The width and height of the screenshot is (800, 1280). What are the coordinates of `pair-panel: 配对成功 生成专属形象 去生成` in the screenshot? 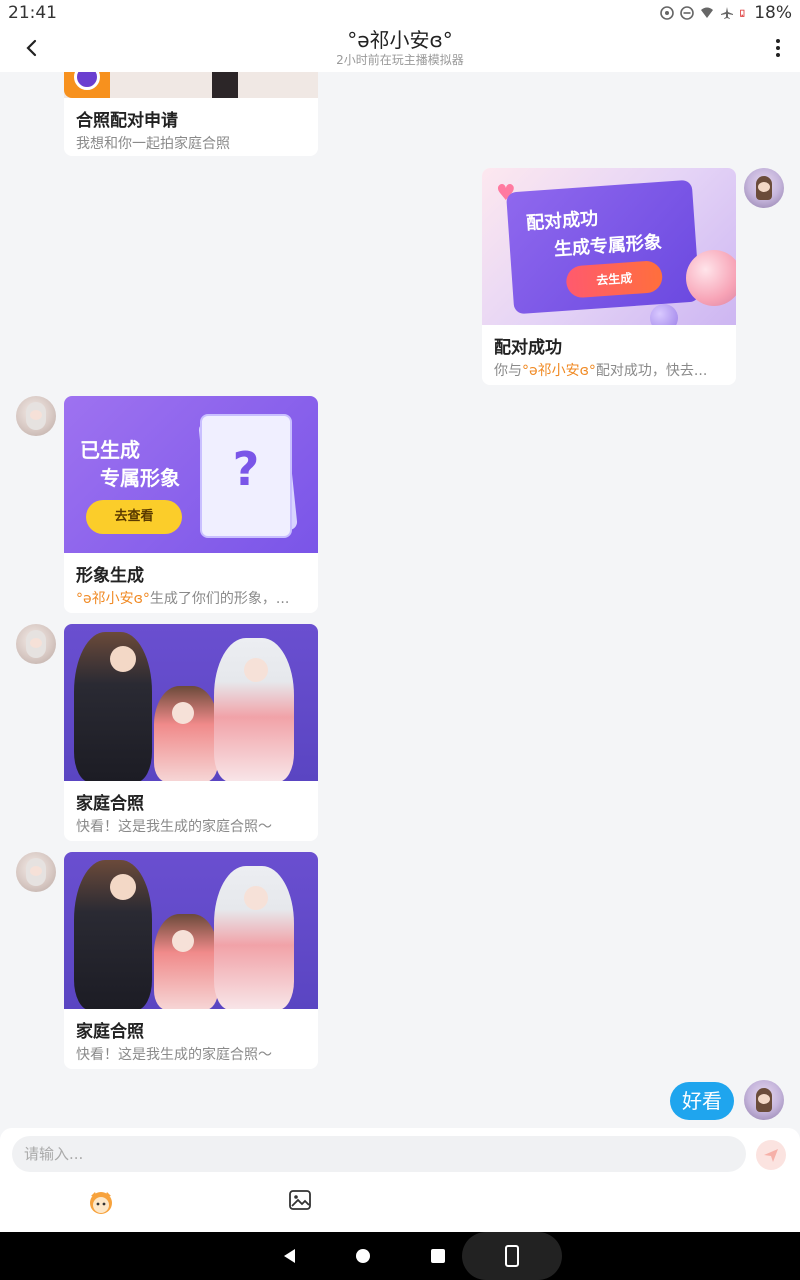 It's located at (603, 247).